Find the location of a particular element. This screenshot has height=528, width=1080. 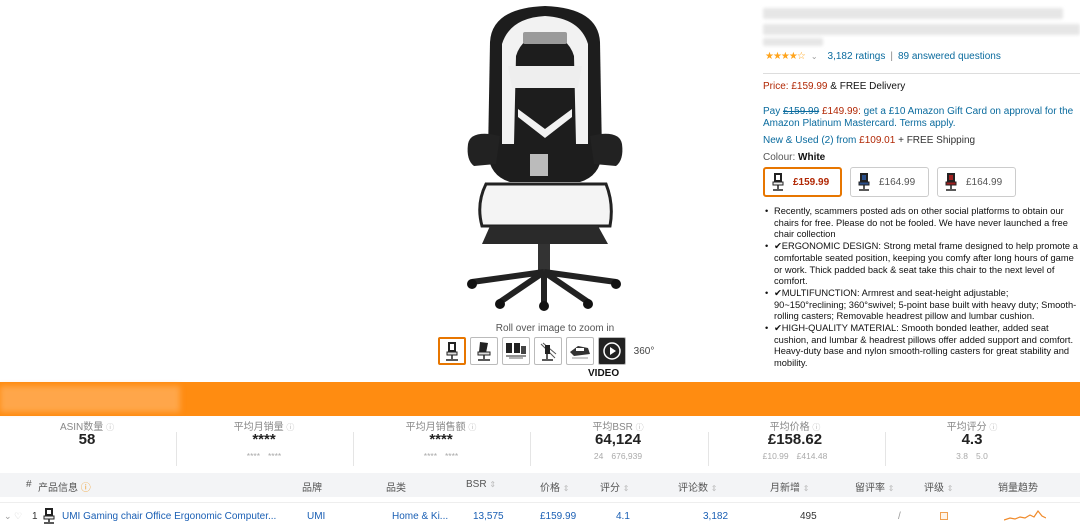

reviews-value: 3,182 is located at coordinates (715, 516).